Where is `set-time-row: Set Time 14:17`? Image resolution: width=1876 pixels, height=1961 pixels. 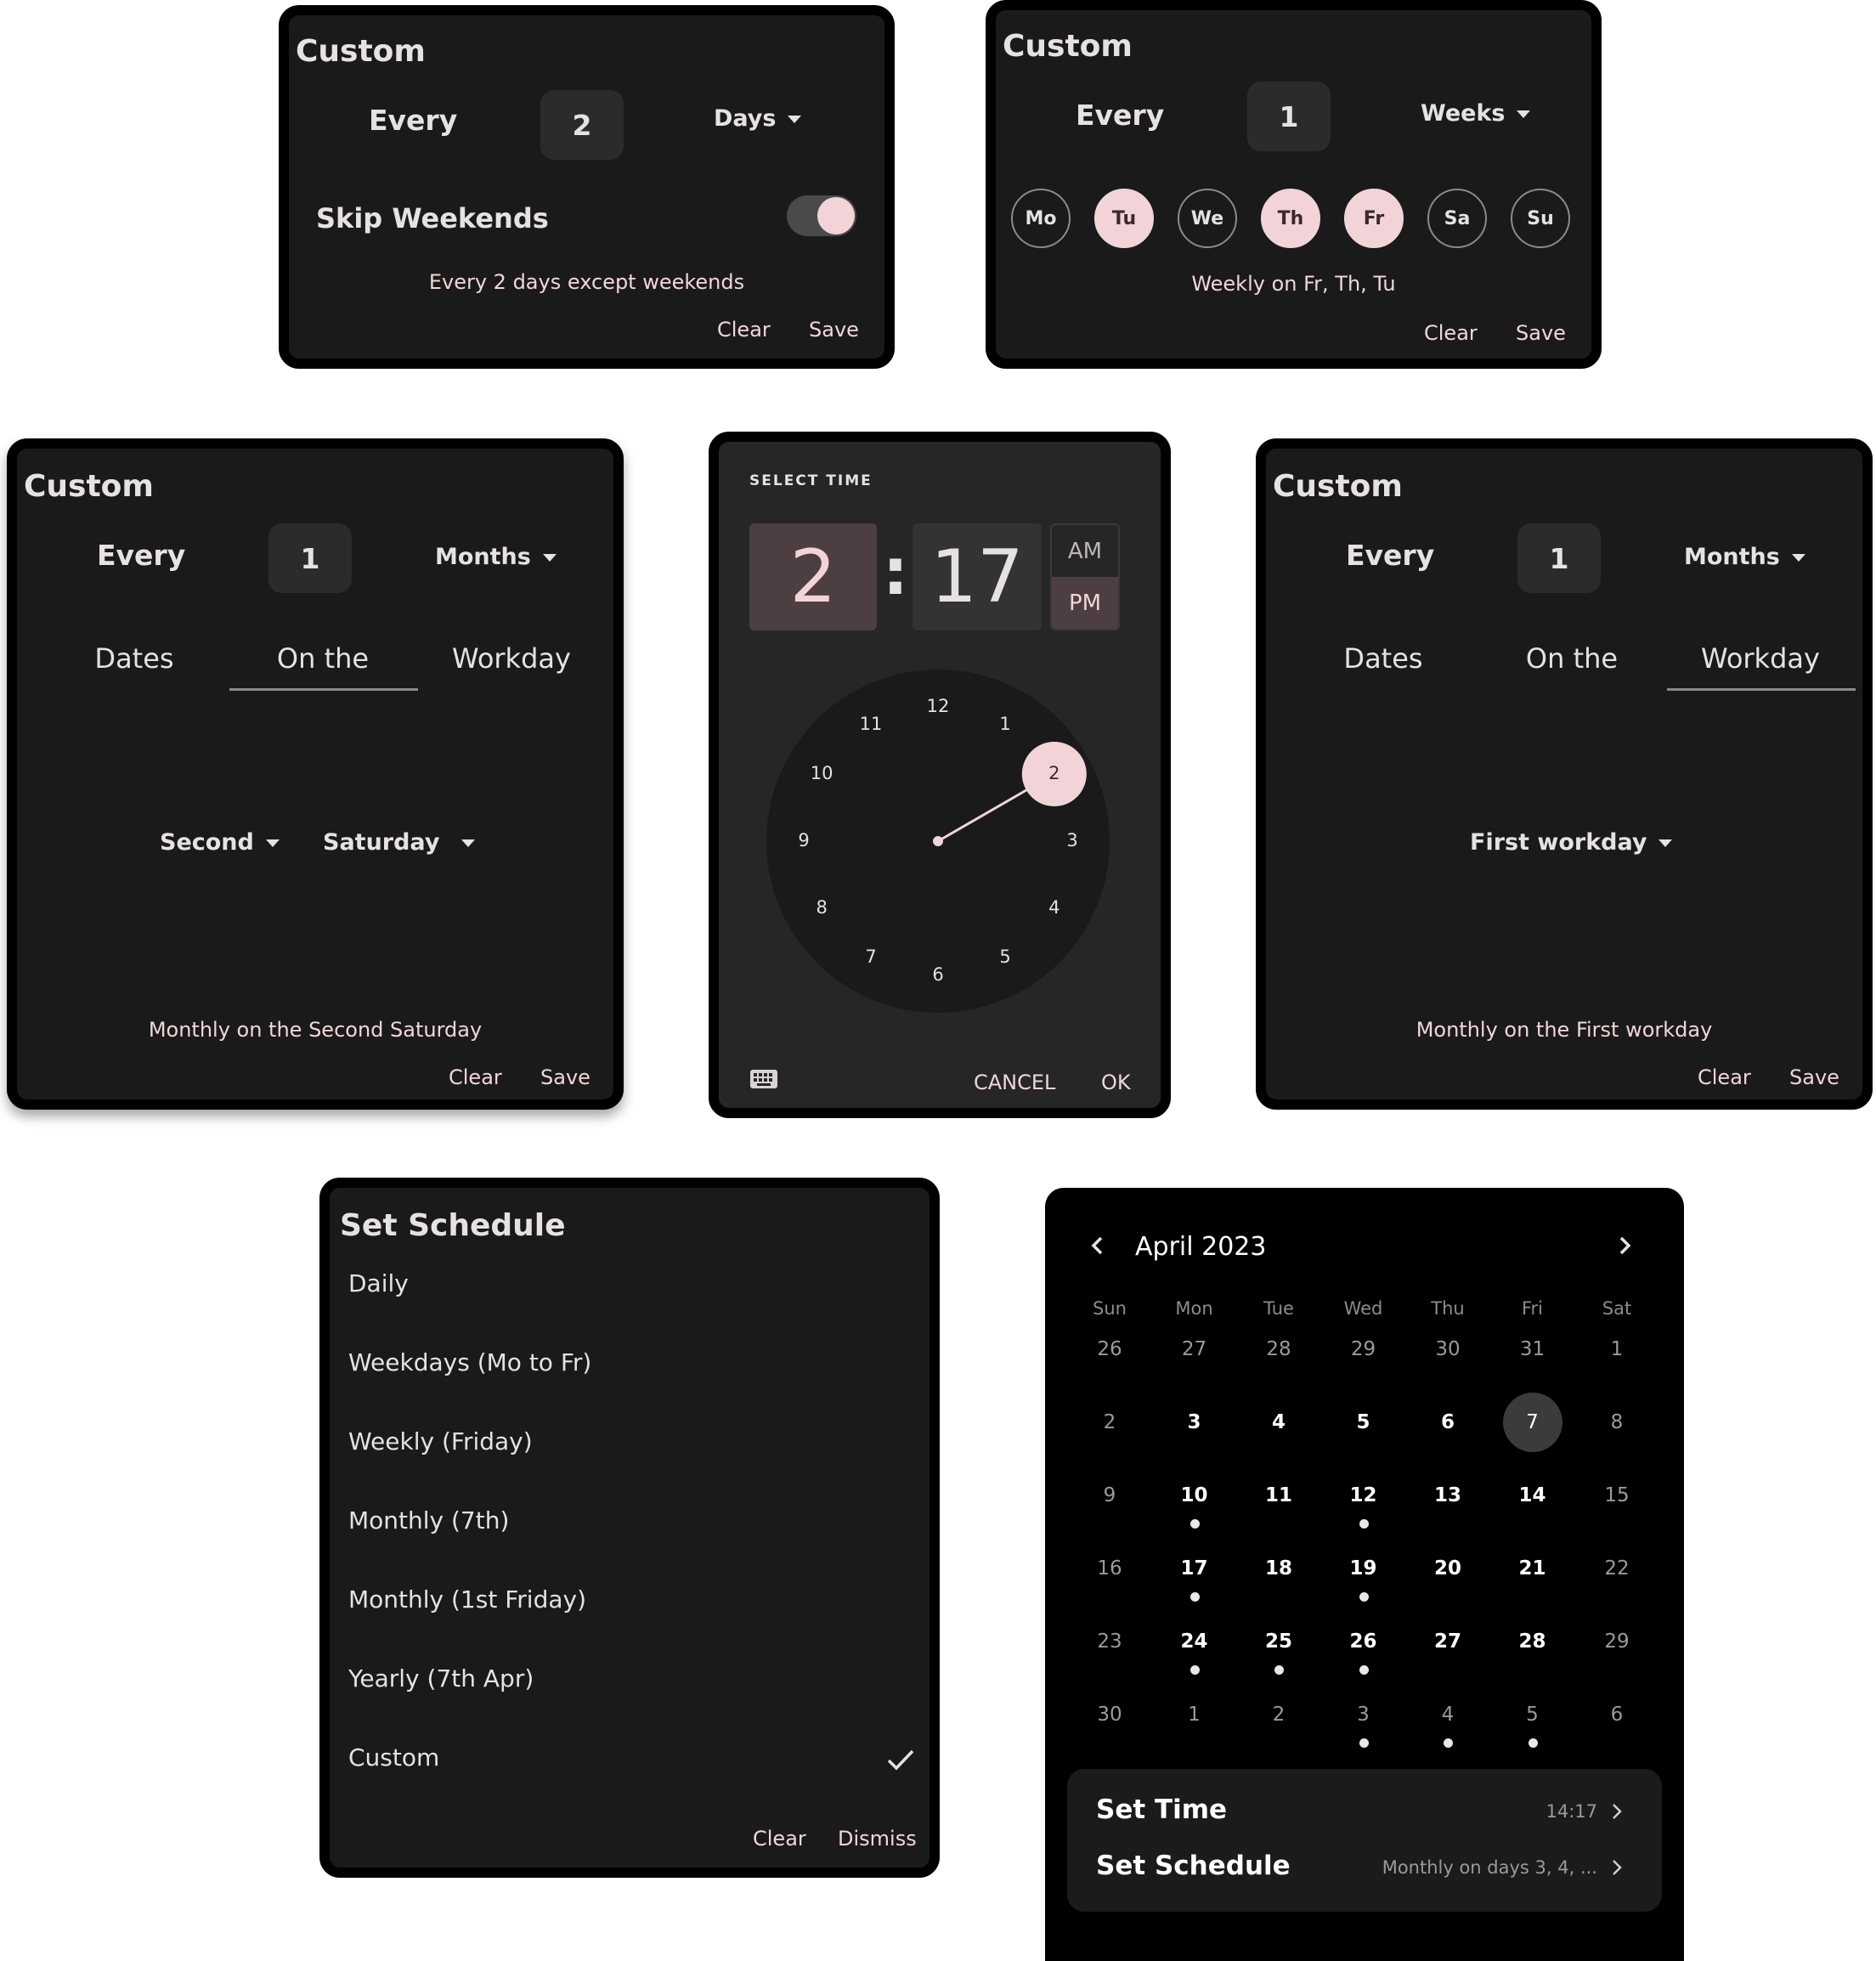
set-time-row: Set Time 14:17 is located at coordinates (1364, 1804).